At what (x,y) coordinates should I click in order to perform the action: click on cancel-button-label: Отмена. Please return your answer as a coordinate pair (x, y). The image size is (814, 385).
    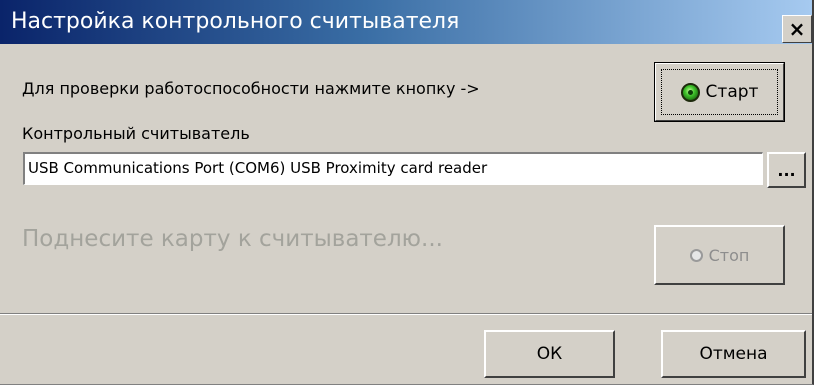
    Looking at the image, I should click on (733, 354).